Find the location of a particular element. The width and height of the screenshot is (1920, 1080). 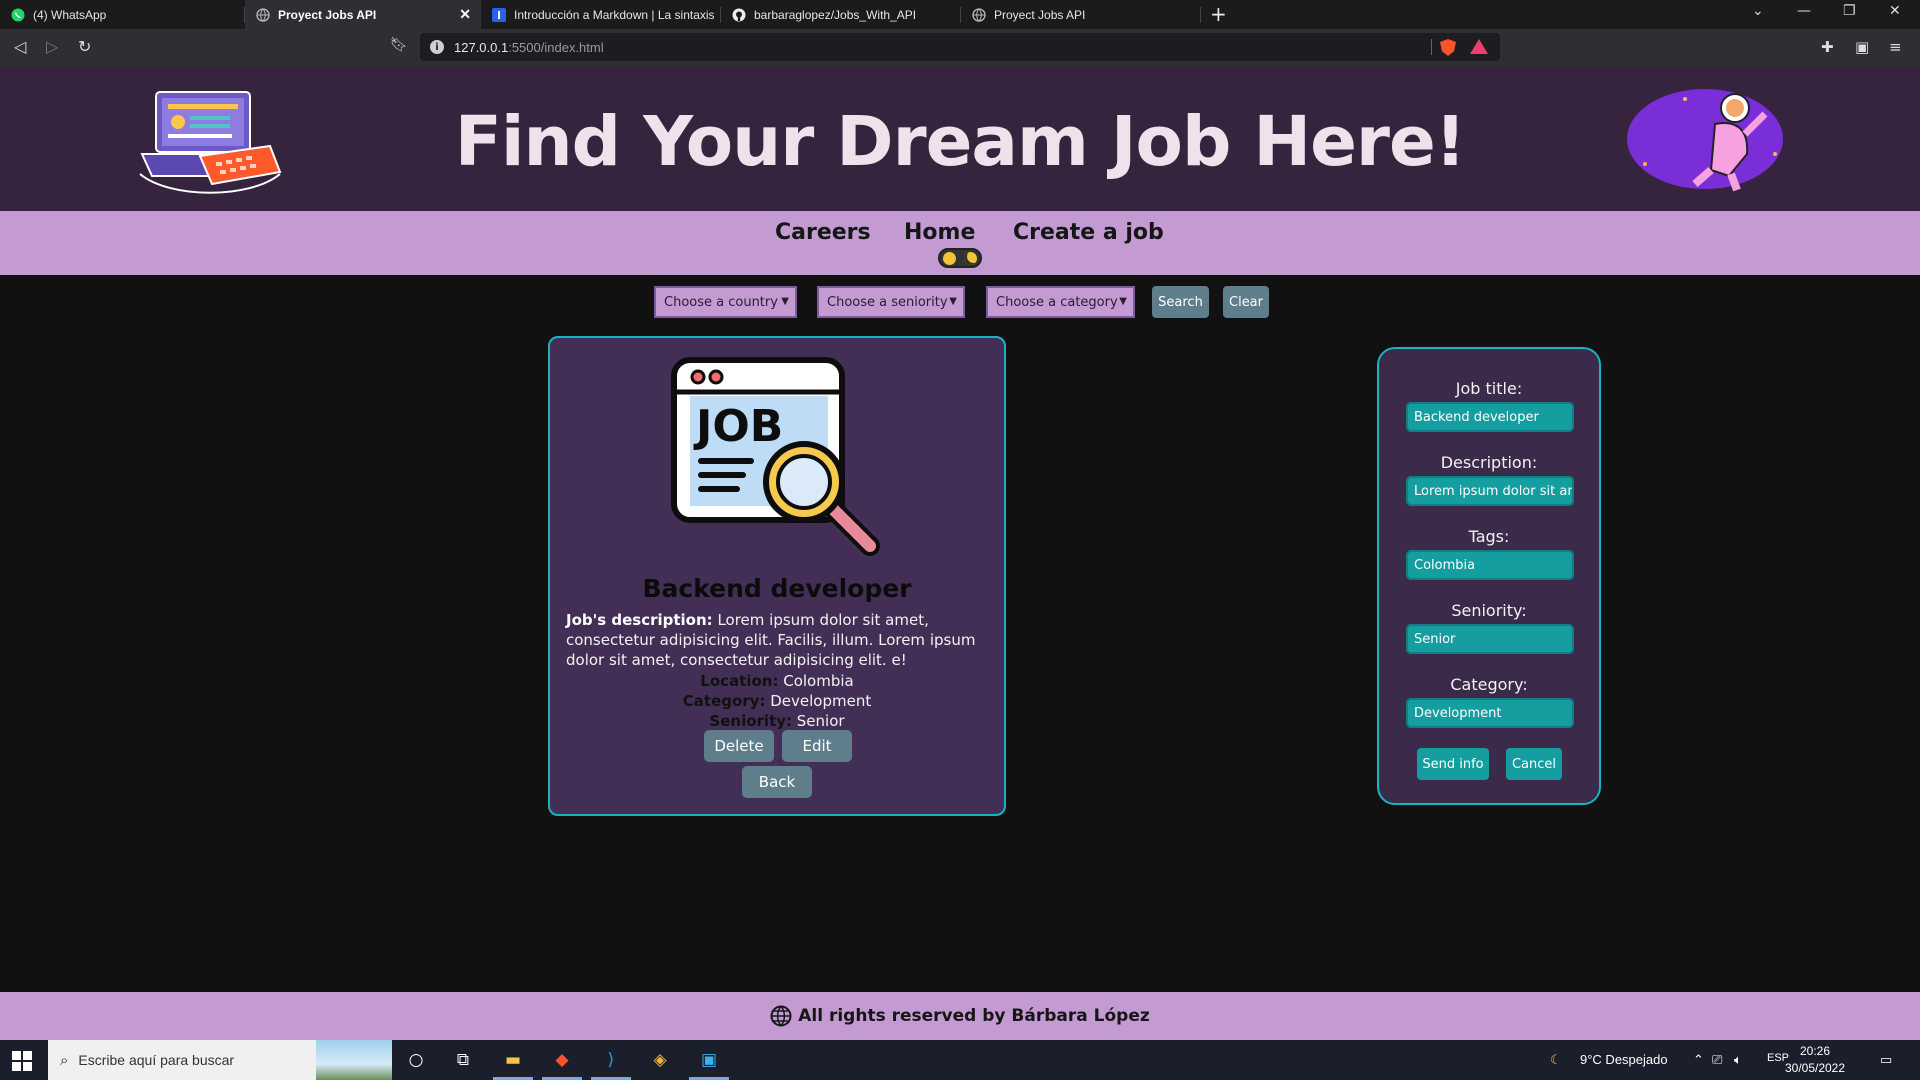

url-text: 127.0.0.1:5500/index.html is located at coordinates (529, 47).